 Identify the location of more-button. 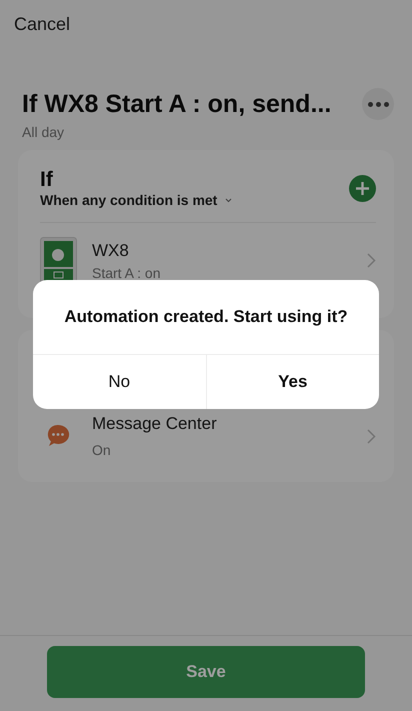
(378, 104).